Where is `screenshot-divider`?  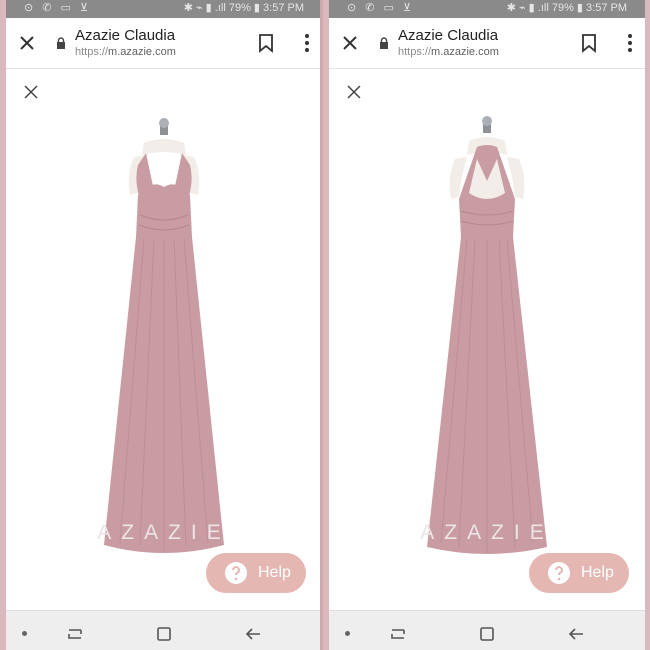
screenshot-divider is located at coordinates (321, 325).